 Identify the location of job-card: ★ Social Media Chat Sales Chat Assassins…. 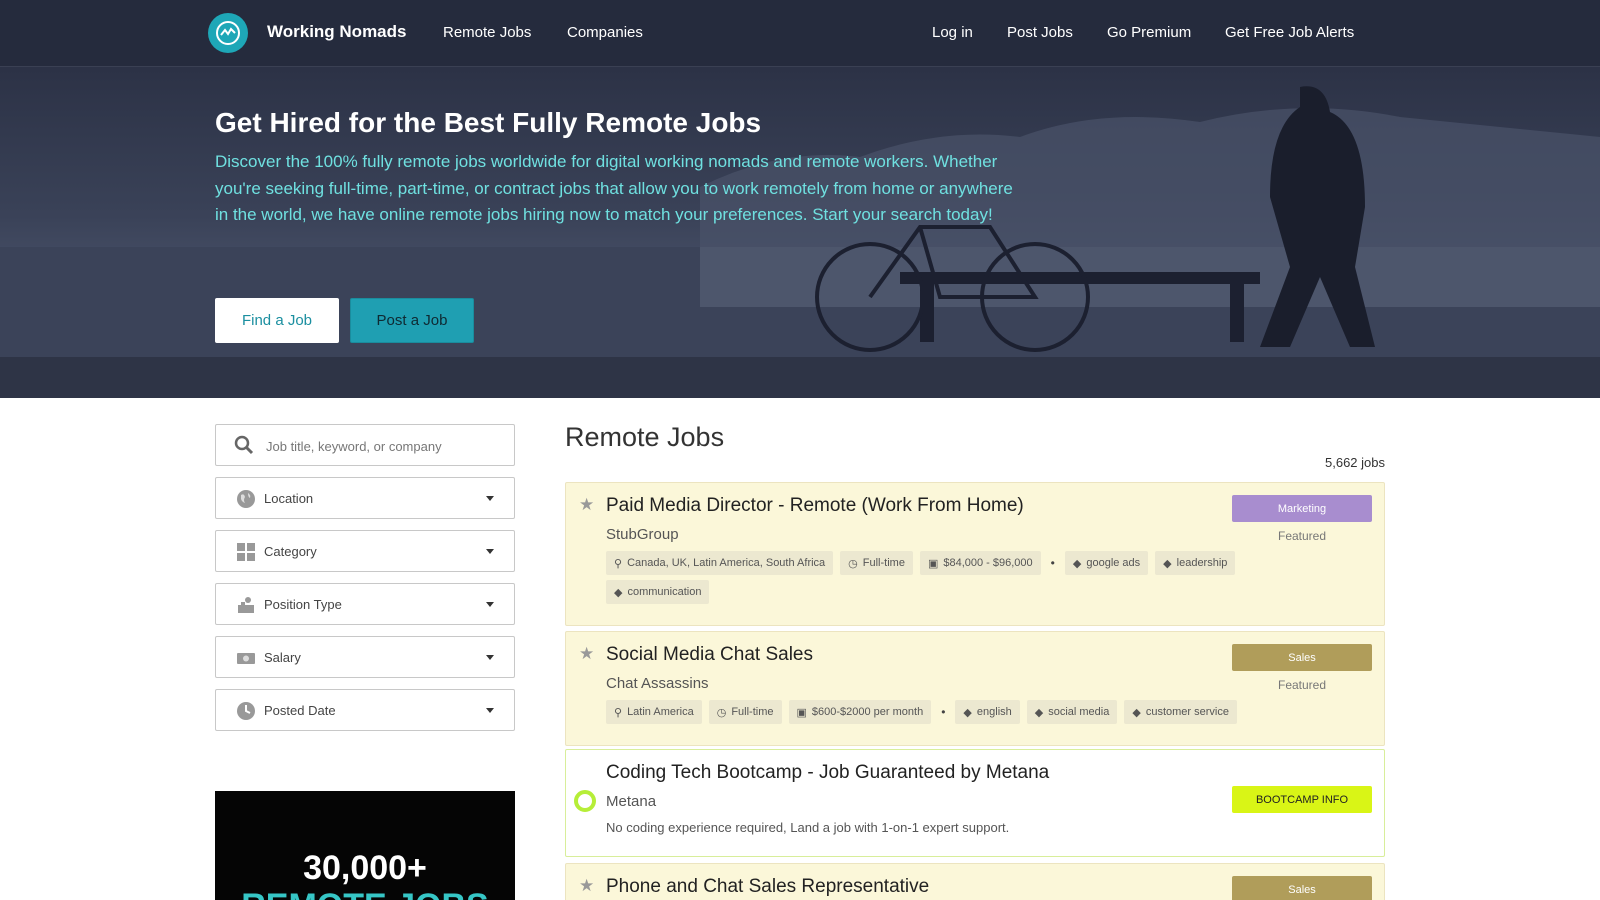
(975, 688).